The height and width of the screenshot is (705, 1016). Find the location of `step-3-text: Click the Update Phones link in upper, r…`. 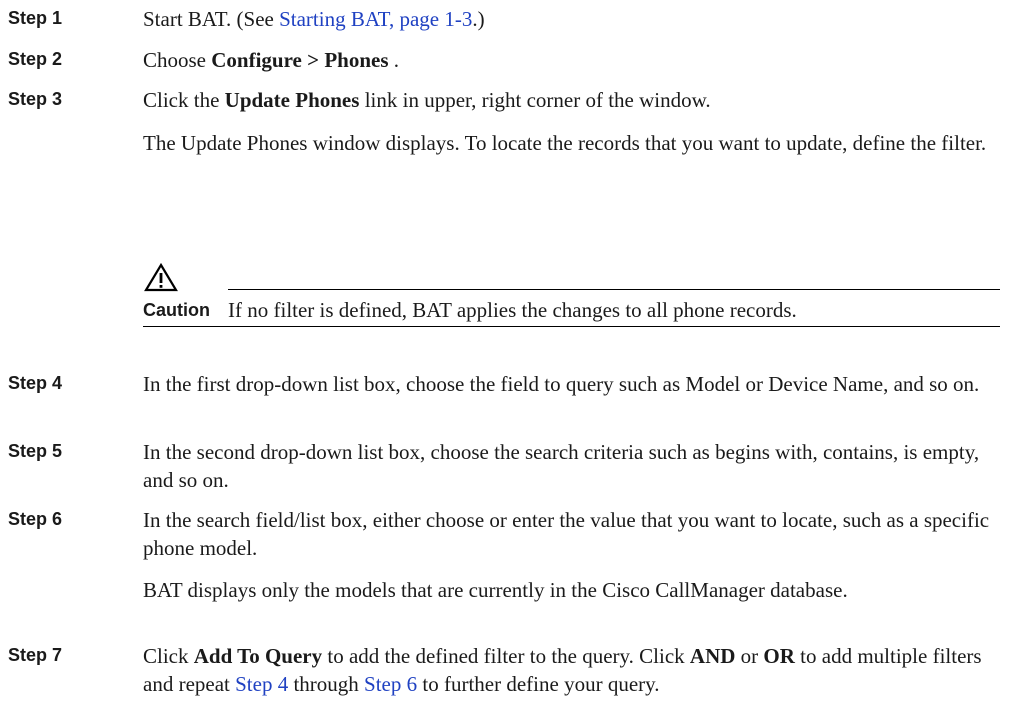

step-3-text: Click the Update Phones link in upper, r… is located at coordinates (573, 100).